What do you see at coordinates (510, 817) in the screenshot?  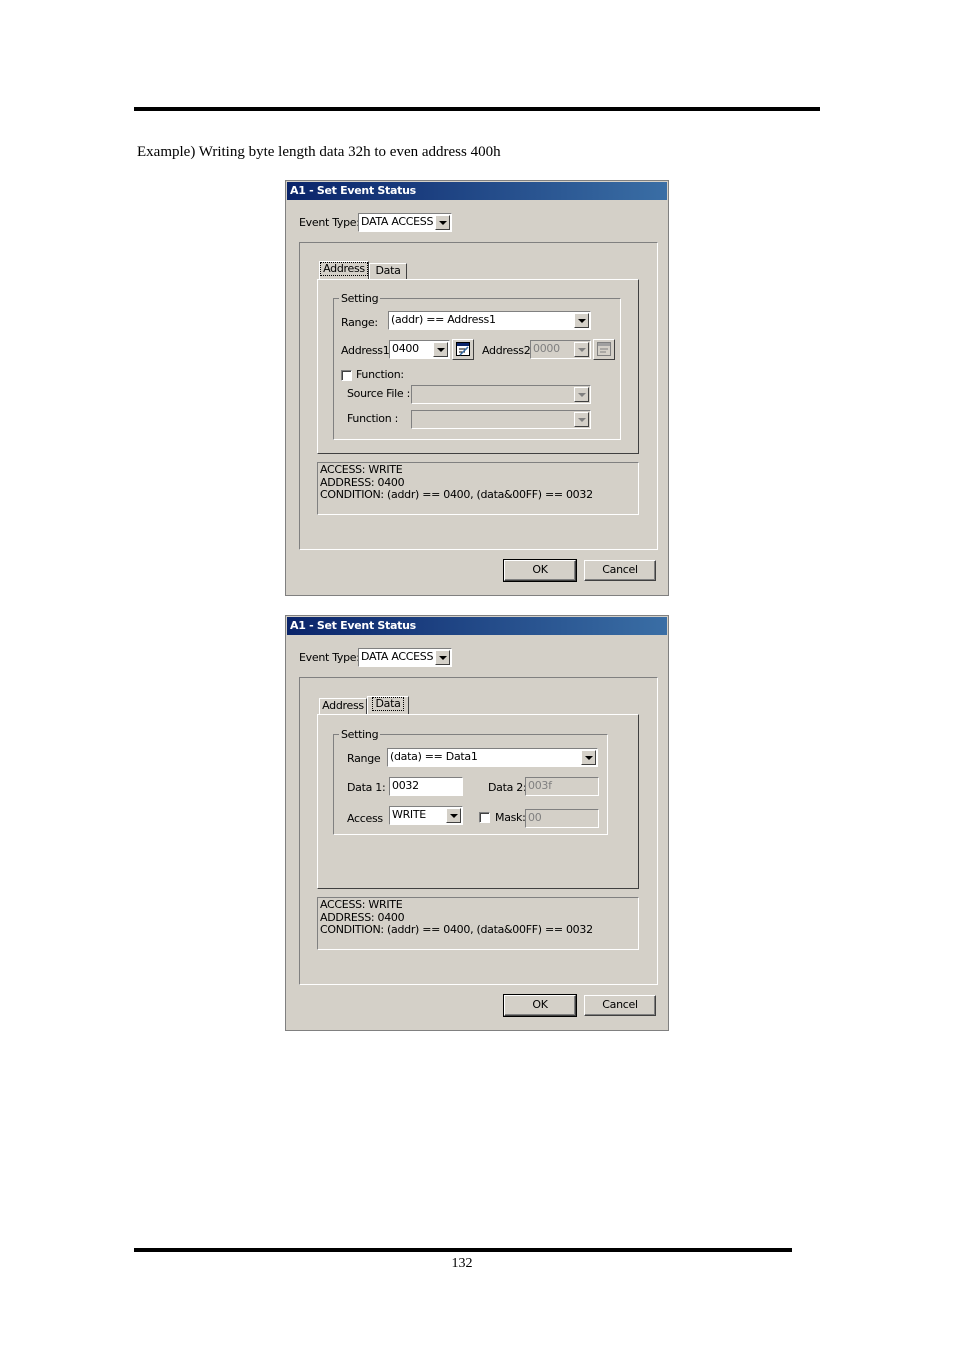 I see `mask-label: Mask:` at bounding box center [510, 817].